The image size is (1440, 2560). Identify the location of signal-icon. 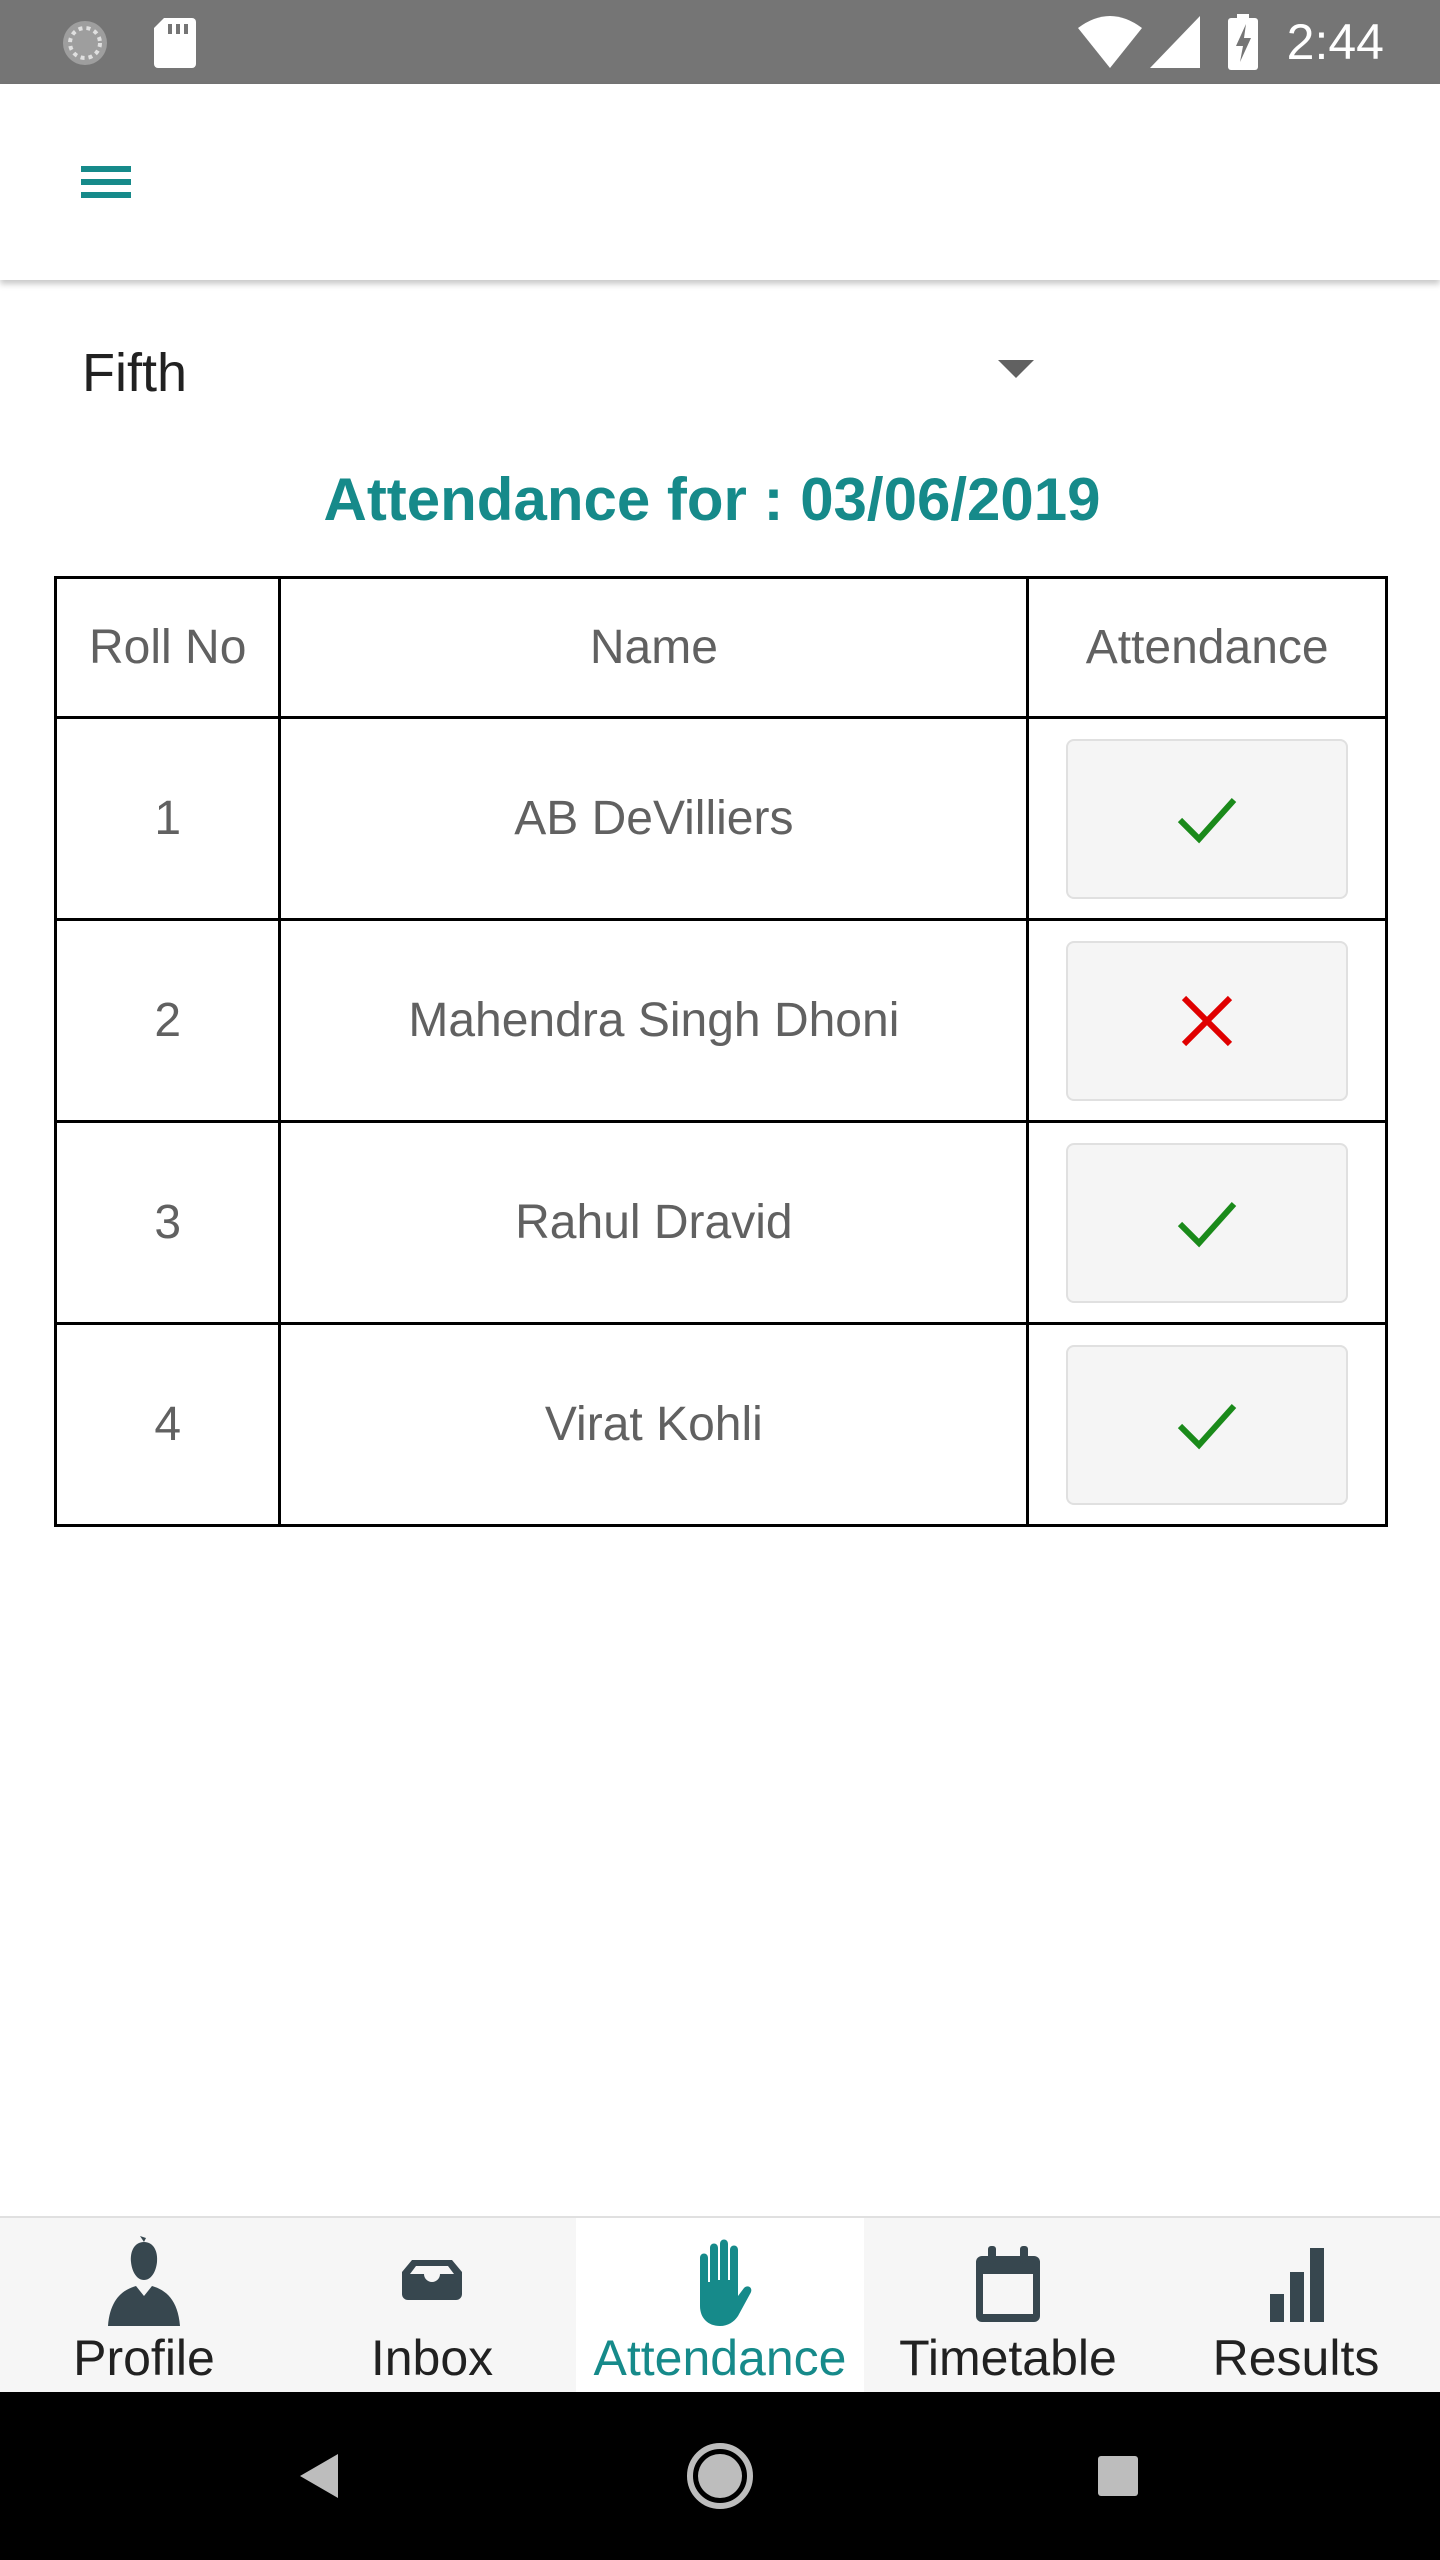
(1175, 44).